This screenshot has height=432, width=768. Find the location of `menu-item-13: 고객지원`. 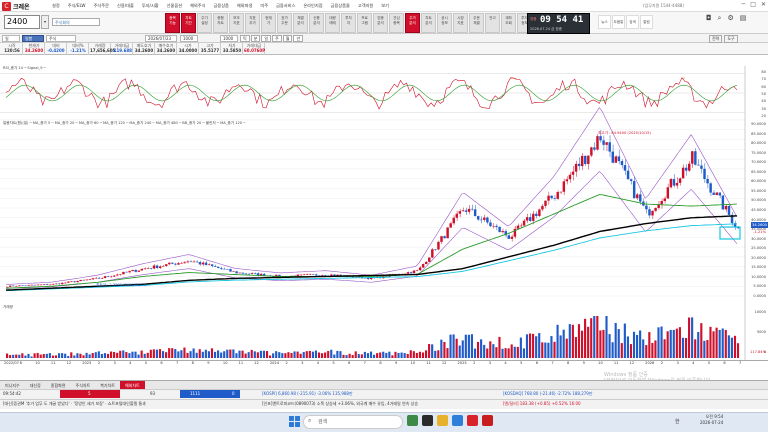

menu-item-13: 고객지원 is located at coordinates (365, 6).